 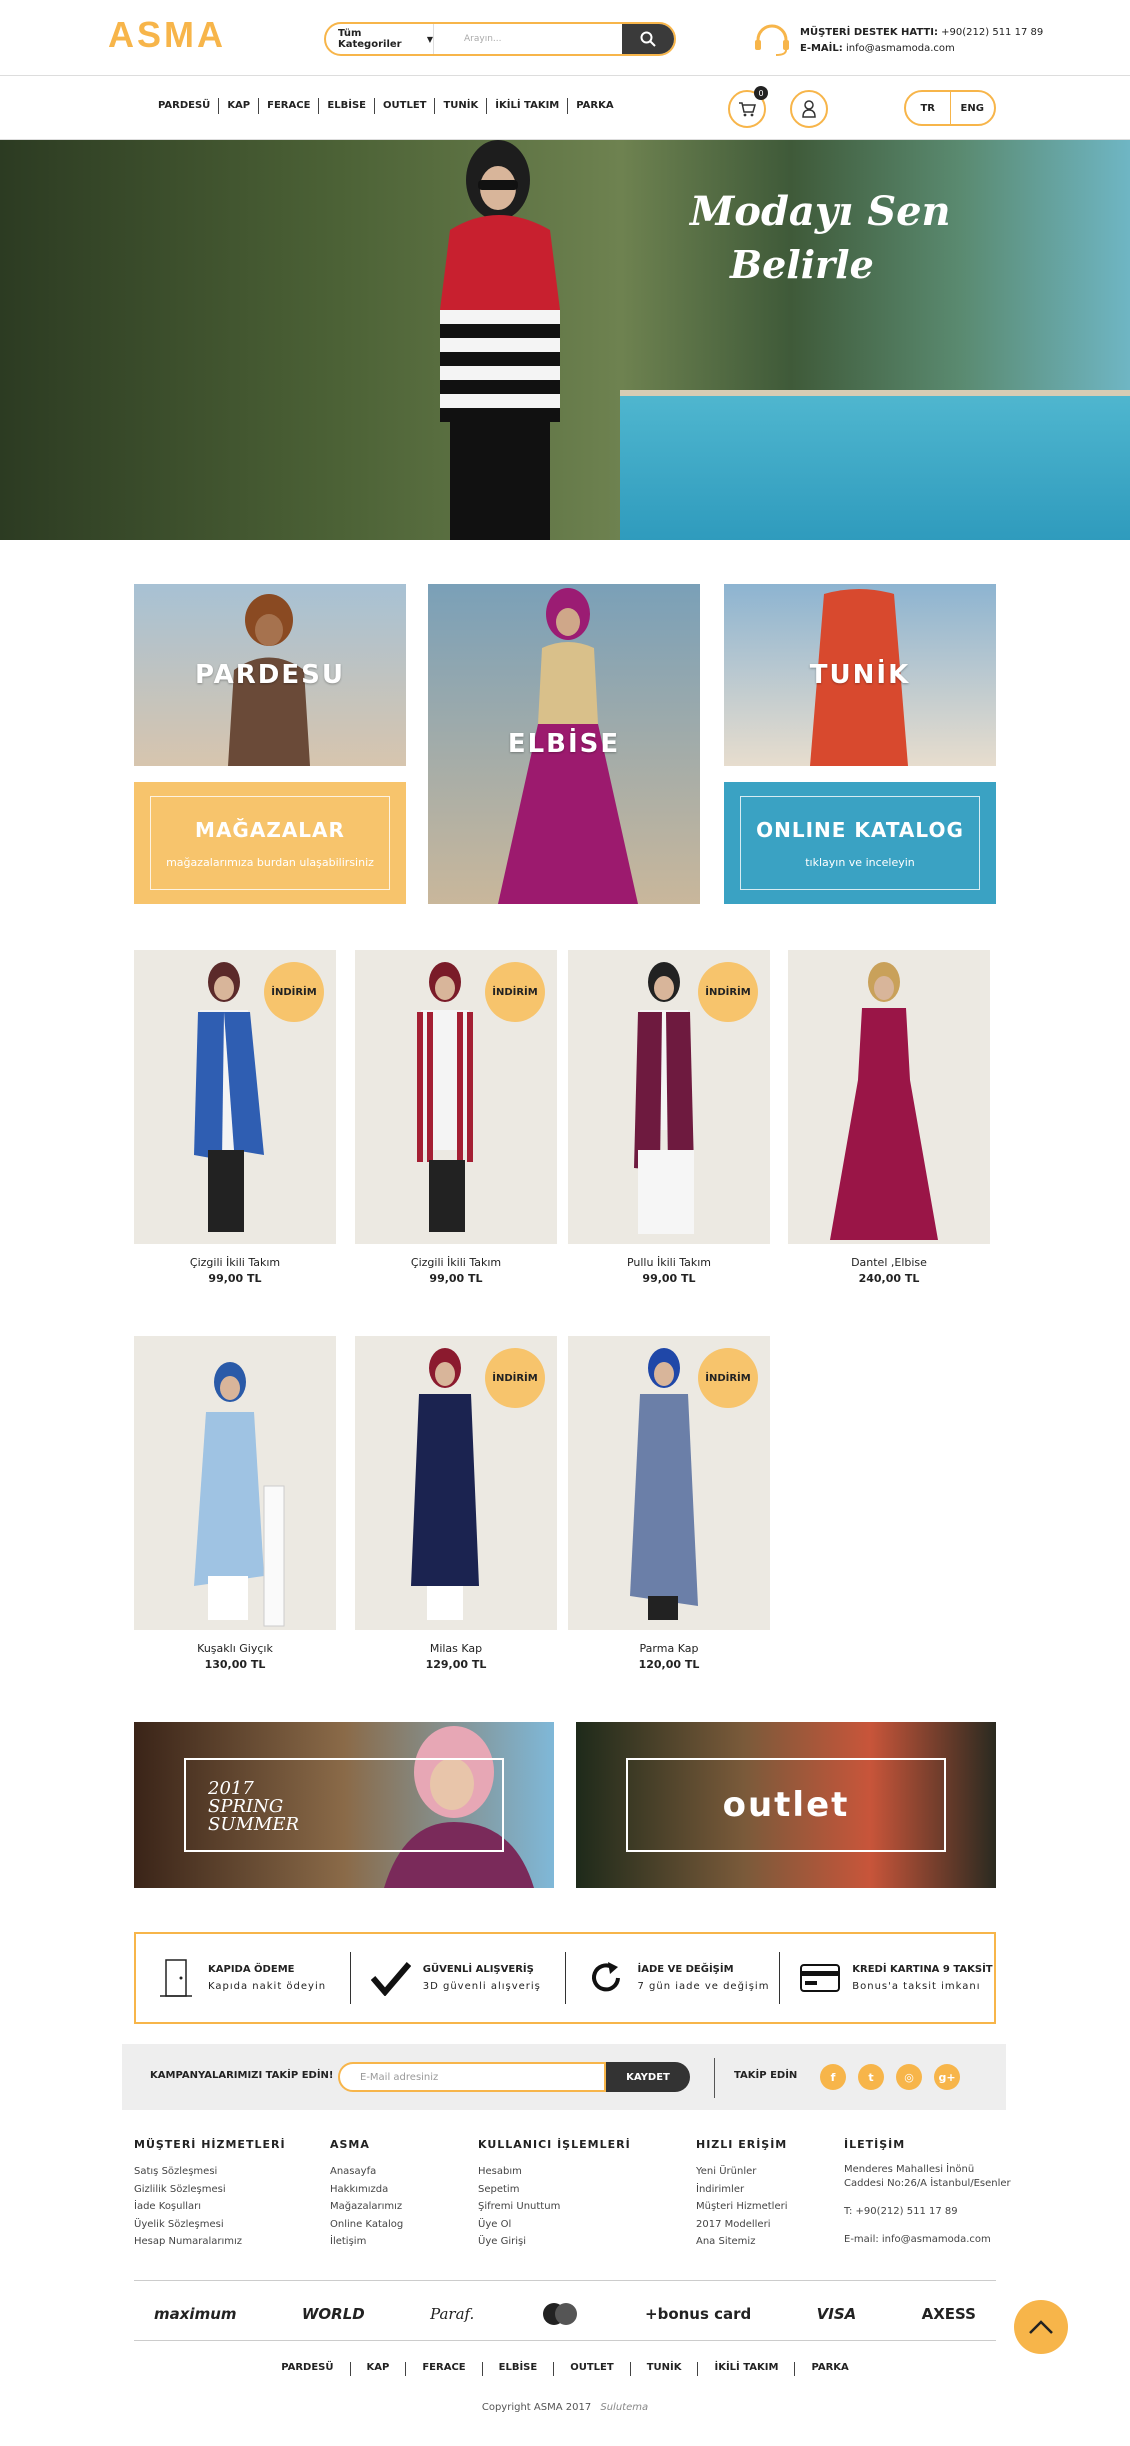 I want to click on summer-word: SUMMER, so click(x=254, y=1824).